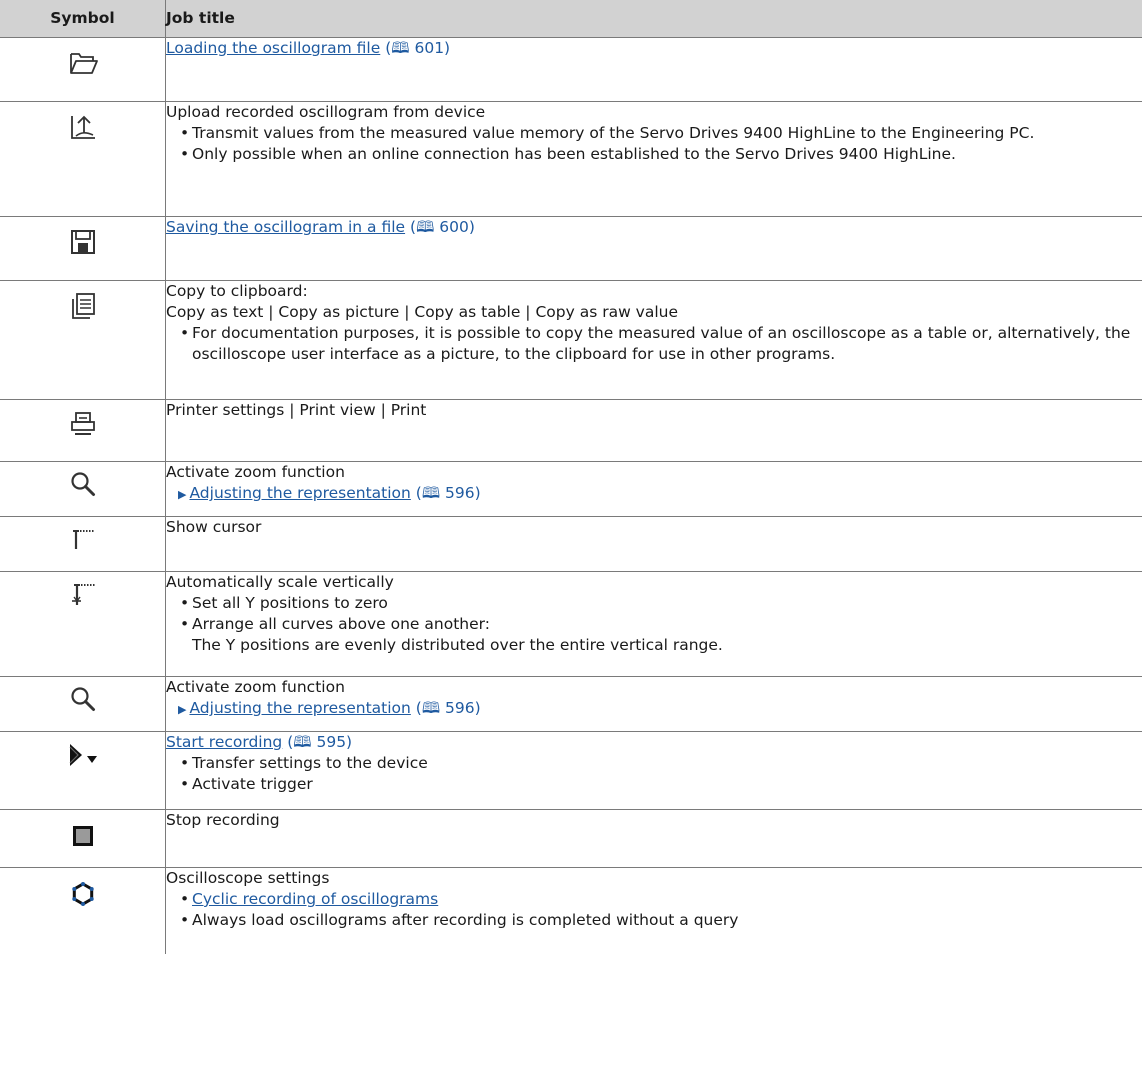  I want to click on page-ref: (🕮 595), so click(320, 742).